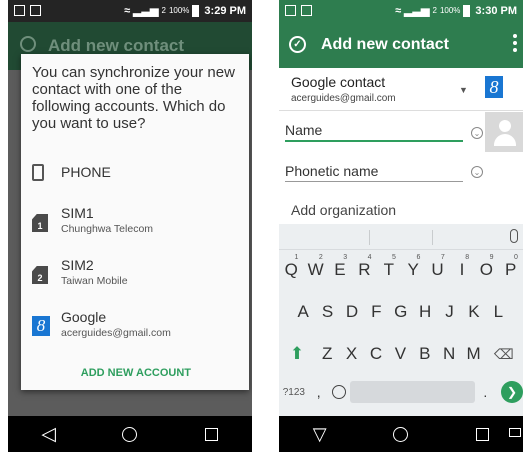 Image resolution: width=524 pixels, height=452 pixels. I want to click on add-new-account-button: ADD NEW ACCOUNT, so click(136, 373).